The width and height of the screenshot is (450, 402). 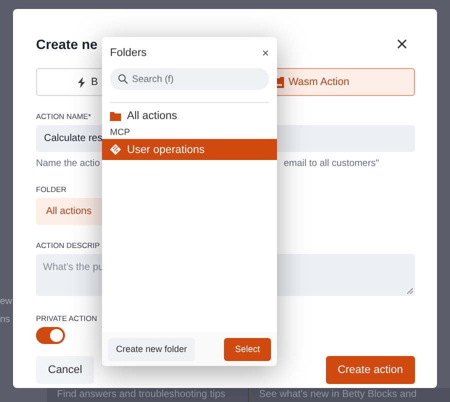 What do you see at coordinates (5, 319) in the screenshot?
I see `background-text: ns` at bounding box center [5, 319].